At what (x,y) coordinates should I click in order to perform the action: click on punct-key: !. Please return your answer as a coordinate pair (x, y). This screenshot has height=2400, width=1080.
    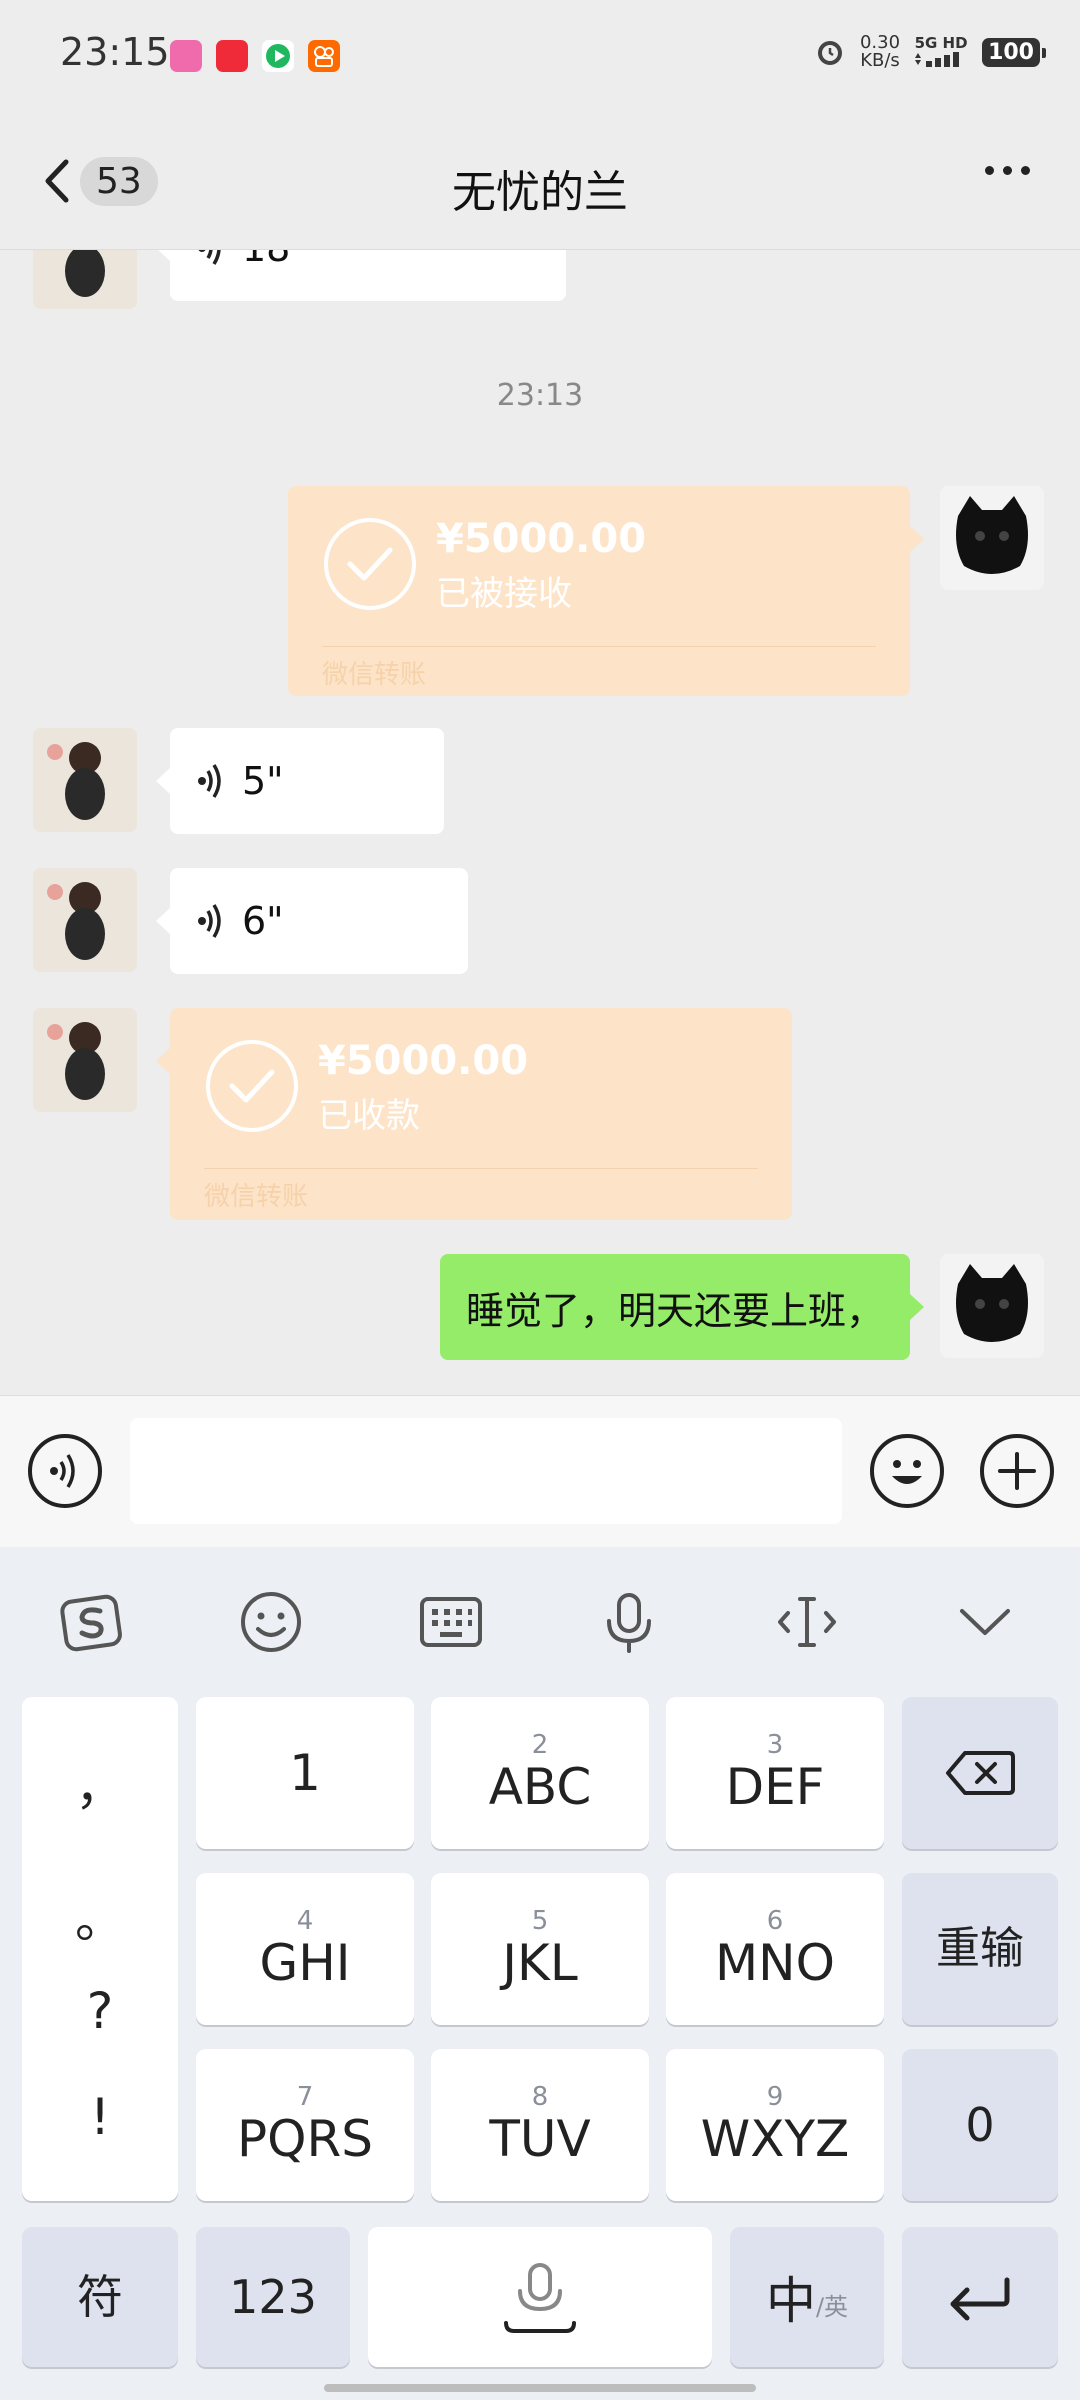
    Looking at the image, I should click on (100, 2117).